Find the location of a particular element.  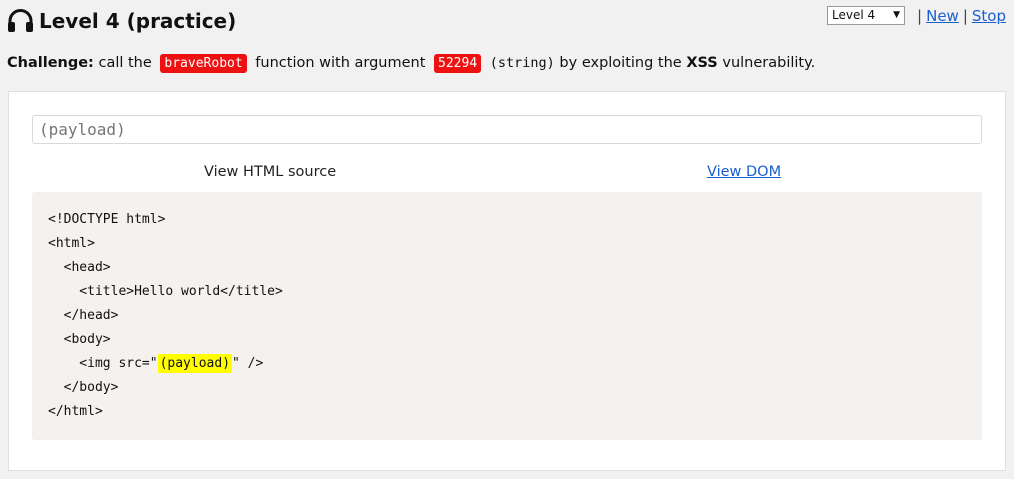

code-line: </html> is located at coordinates (75, 411).